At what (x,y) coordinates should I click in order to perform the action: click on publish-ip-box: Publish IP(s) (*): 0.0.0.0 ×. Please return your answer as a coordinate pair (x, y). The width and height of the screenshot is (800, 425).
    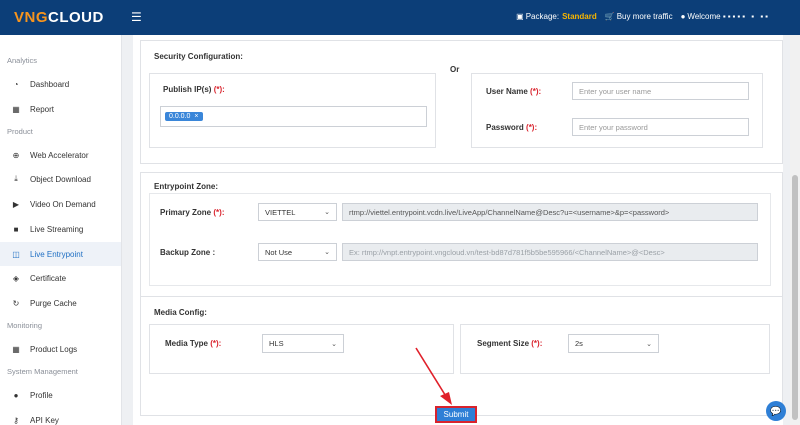
    Looking at the image, I should click on (292, 110).